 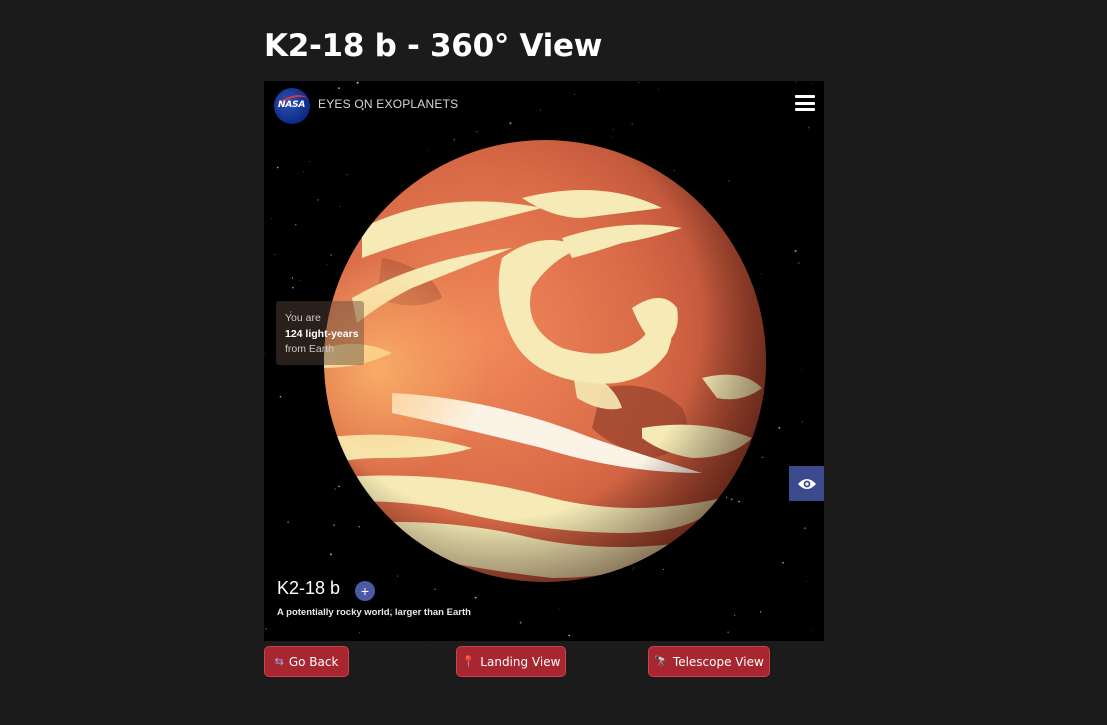 What do you see at coordinates (661, 661) in the screenshot?
I see `telescope-icon: 🔭` at bounding box center [661, 661].